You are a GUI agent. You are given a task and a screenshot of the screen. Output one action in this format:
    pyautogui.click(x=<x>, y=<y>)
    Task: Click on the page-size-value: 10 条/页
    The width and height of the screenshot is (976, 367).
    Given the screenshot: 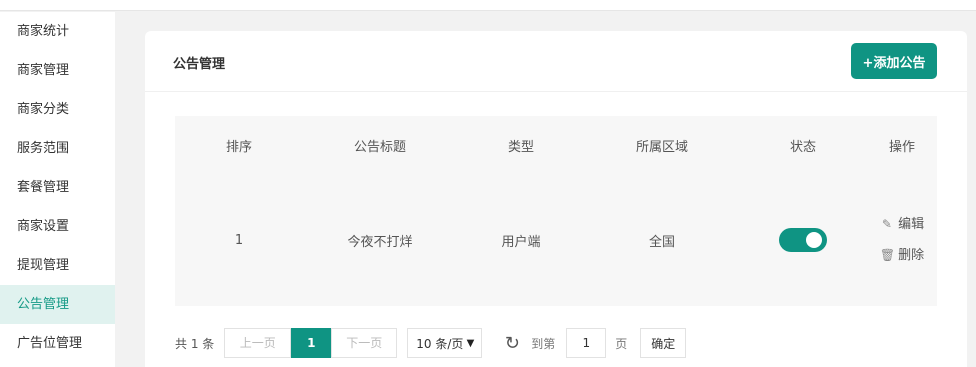 What is the action you would take?
    pyautogui.click(x=440, y=343)
    